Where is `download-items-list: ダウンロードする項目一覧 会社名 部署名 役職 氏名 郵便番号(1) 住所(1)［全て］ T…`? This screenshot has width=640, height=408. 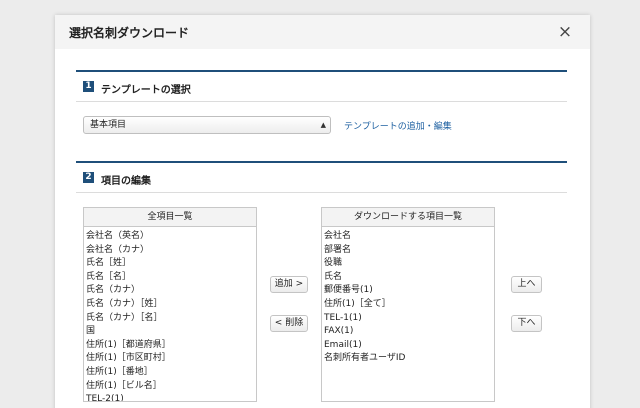
download-items-list: ダウンロードする項目一覧 会社名 部署名 役職 氏名 郵便番号(1) 住所(1)［全て］ T… is located at coordinates (408, 304).